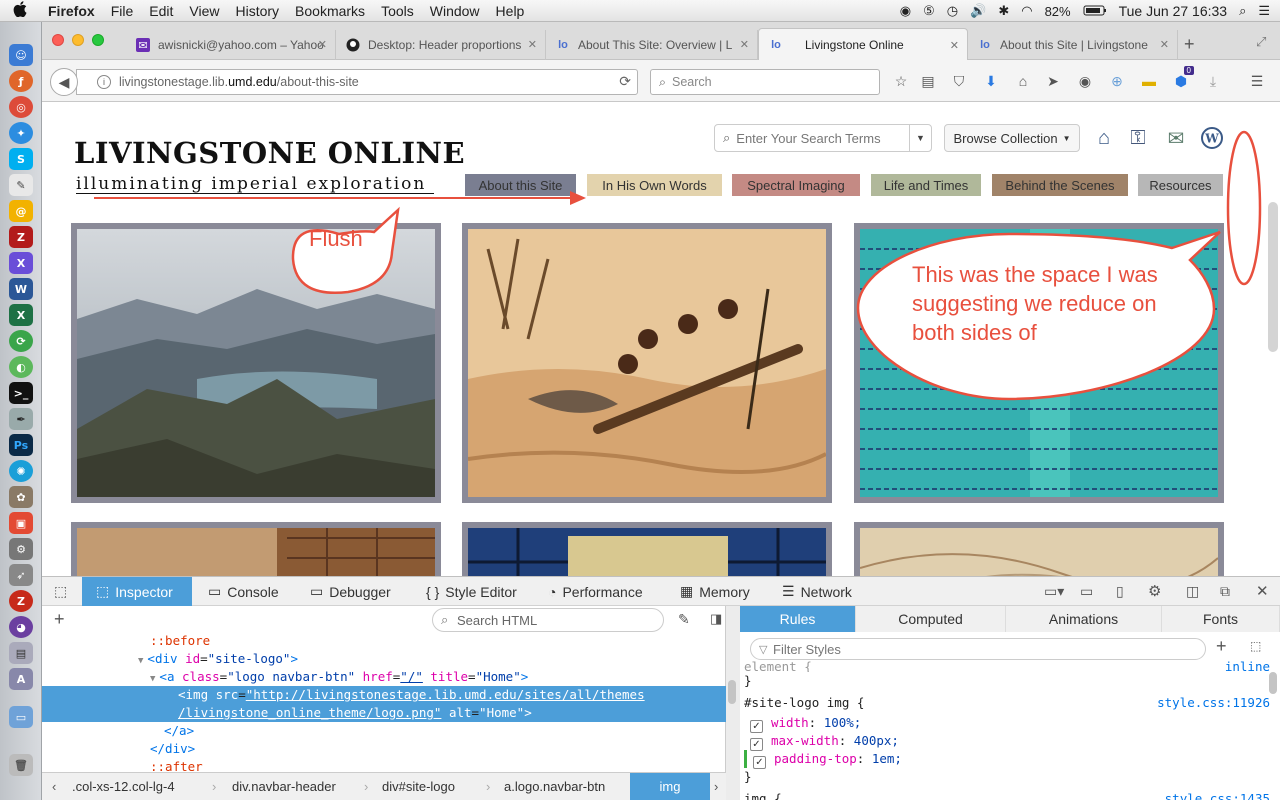 This screenshot has width=1280, height=800. What do you see at coordinates (21, 315) in the screenshot?
I see `excel-icon: X` at bounding box center [21, 315].